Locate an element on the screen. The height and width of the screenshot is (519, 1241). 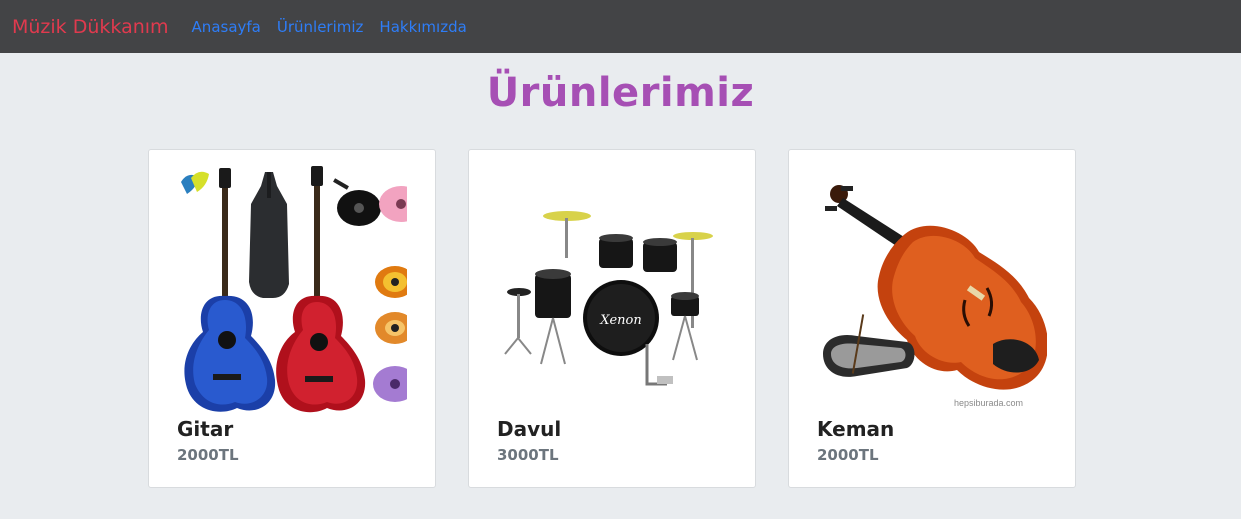
product-price: 3000TL is located at coordinates (528, 455).